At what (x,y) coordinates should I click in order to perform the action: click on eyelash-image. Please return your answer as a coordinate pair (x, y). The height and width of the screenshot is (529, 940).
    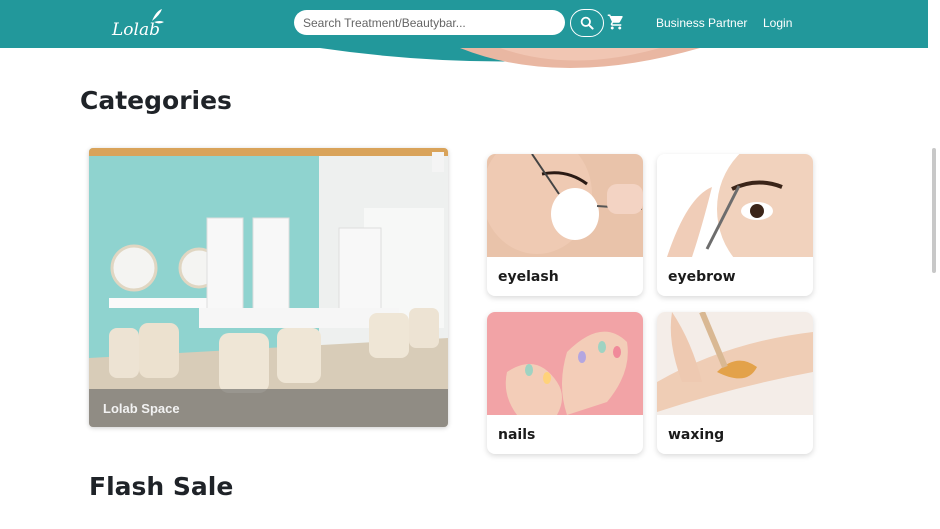
    Looking at the image, I should click on (565, 205).